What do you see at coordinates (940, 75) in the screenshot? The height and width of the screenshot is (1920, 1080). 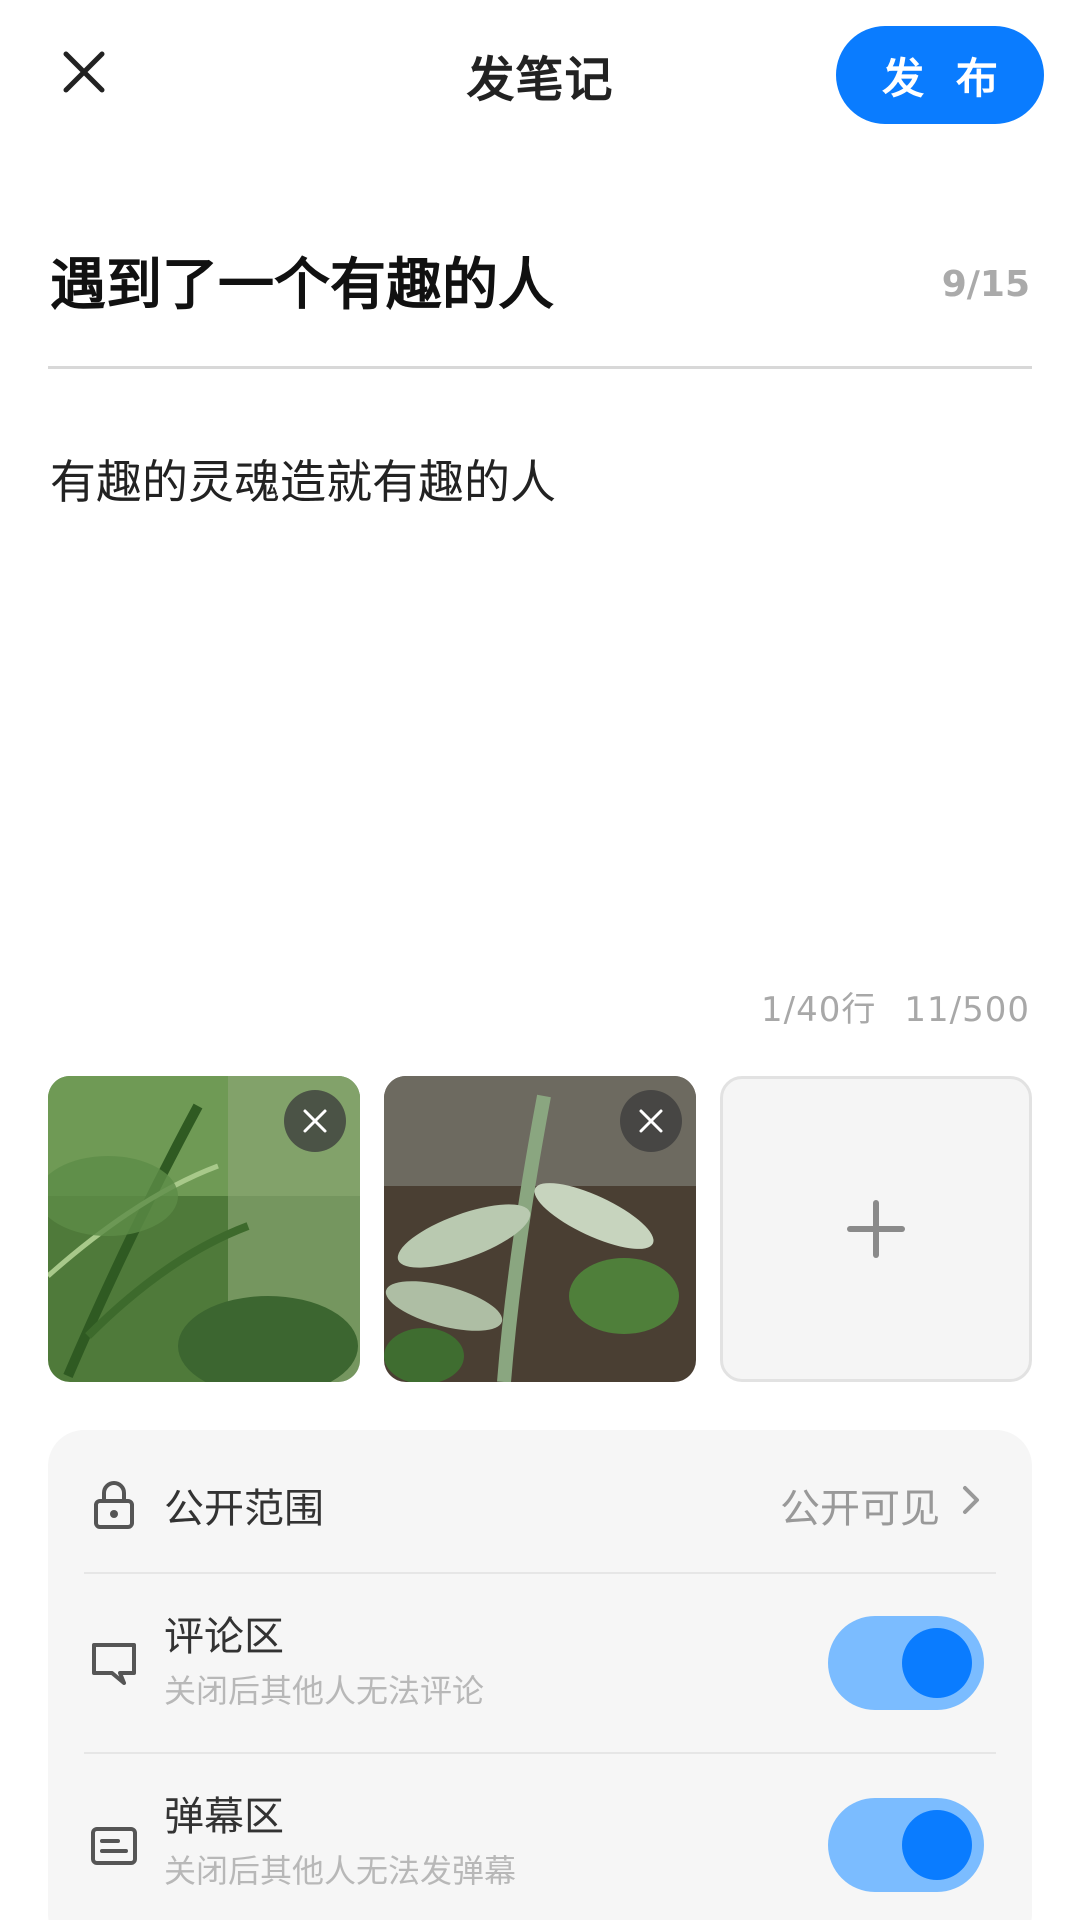 I see `publish-button: 发 布` at bounding box center [940, 75].